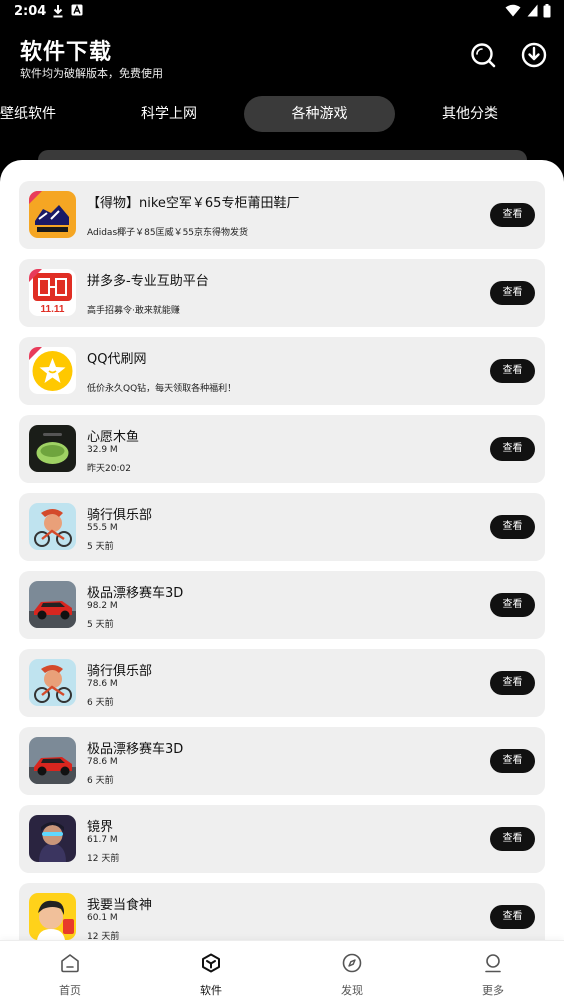  I want to click on nav-software: 软件, so click(211, 972).